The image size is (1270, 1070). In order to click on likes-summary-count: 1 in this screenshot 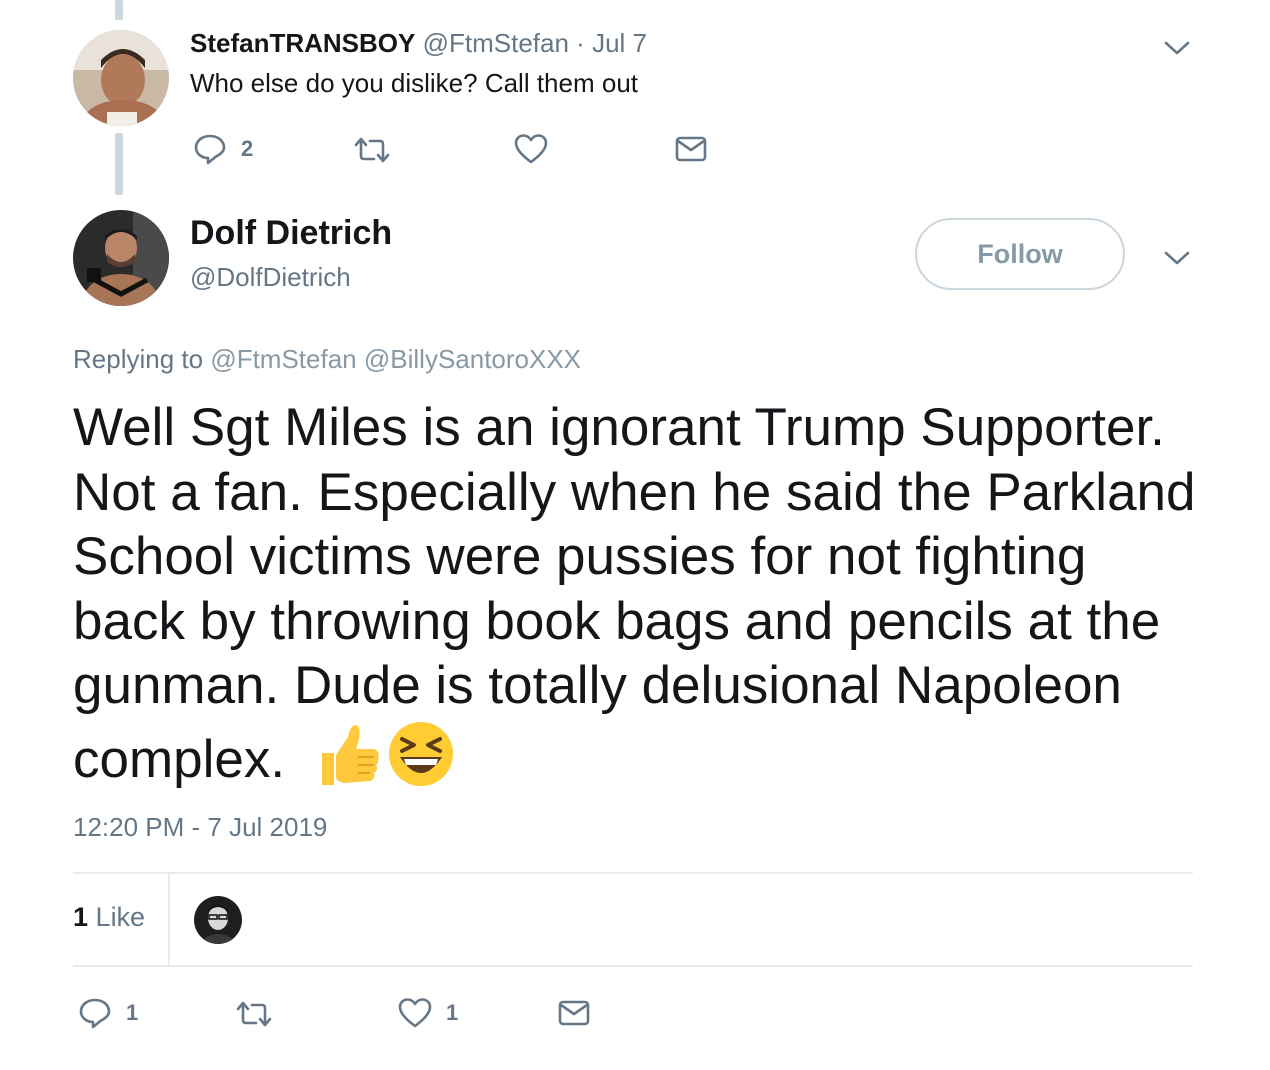, I will do `click(81, 917)`.